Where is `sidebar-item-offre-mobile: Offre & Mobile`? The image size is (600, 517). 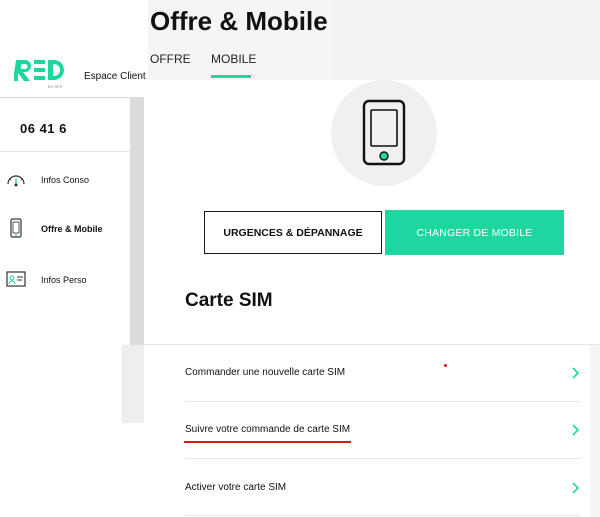
sidebar-item-offre-mobile: Offre & Mobile is located at coordinates (65, 229).